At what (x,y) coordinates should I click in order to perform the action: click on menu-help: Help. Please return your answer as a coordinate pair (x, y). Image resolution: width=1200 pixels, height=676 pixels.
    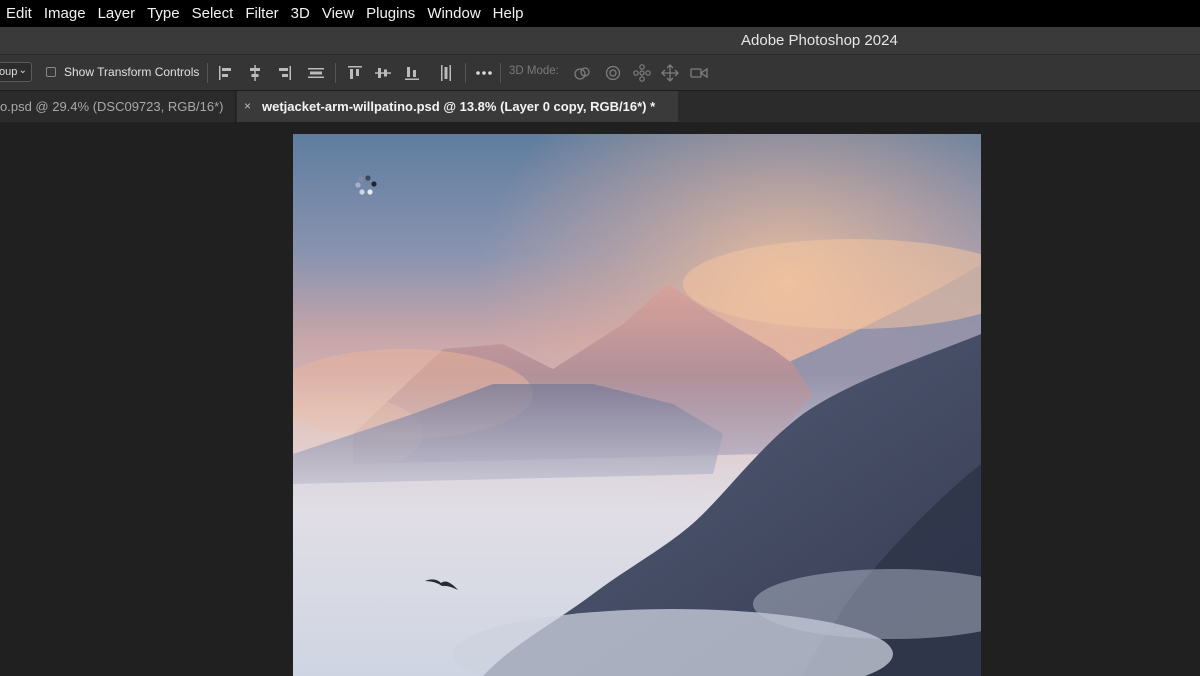
    Looking at the image, I should click on (514, 13).